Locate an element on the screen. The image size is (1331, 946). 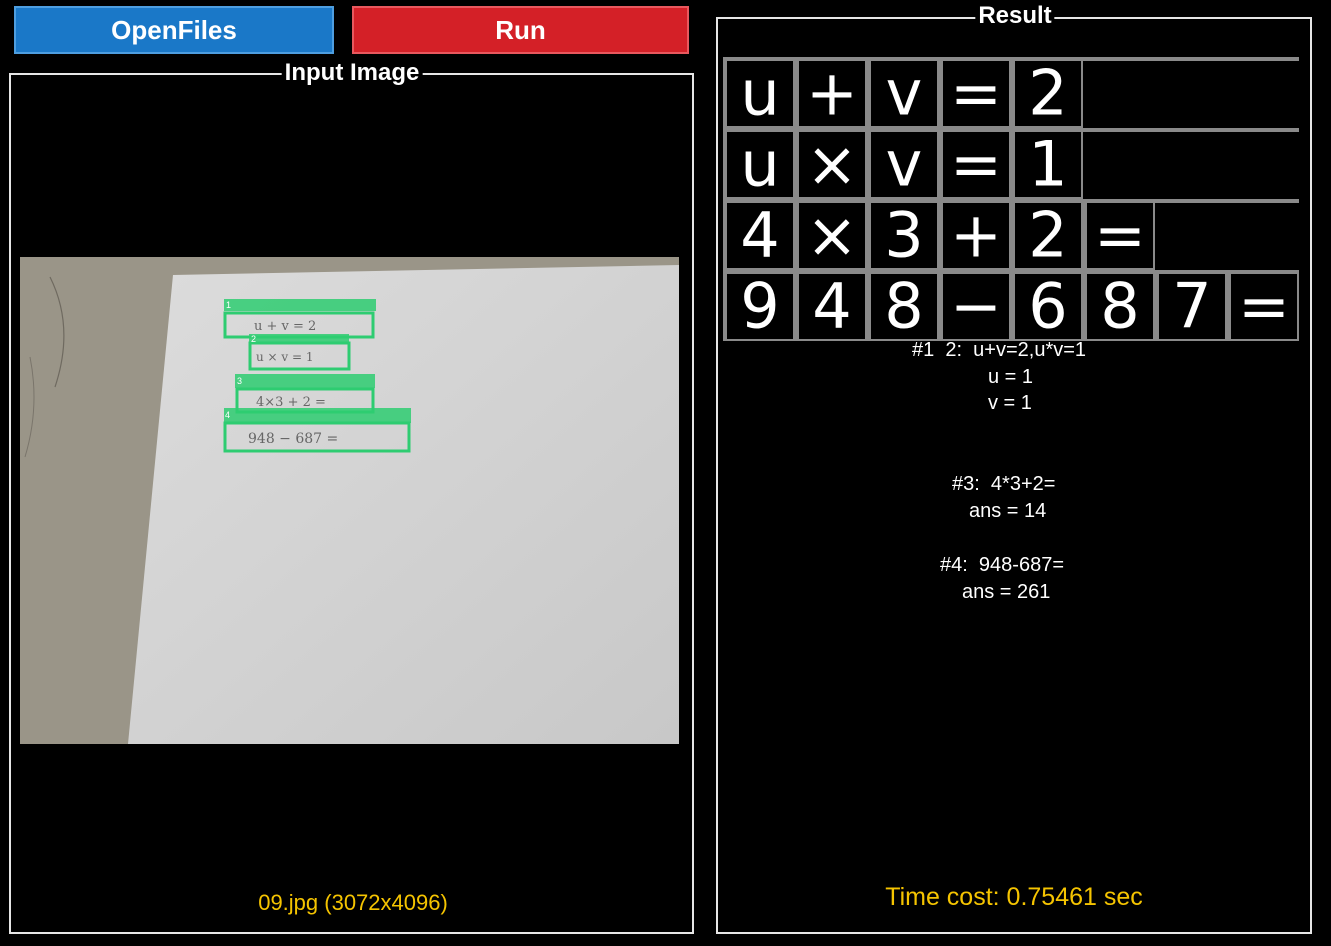
symbol-cell: 3 is located at coordinates (903, 235).